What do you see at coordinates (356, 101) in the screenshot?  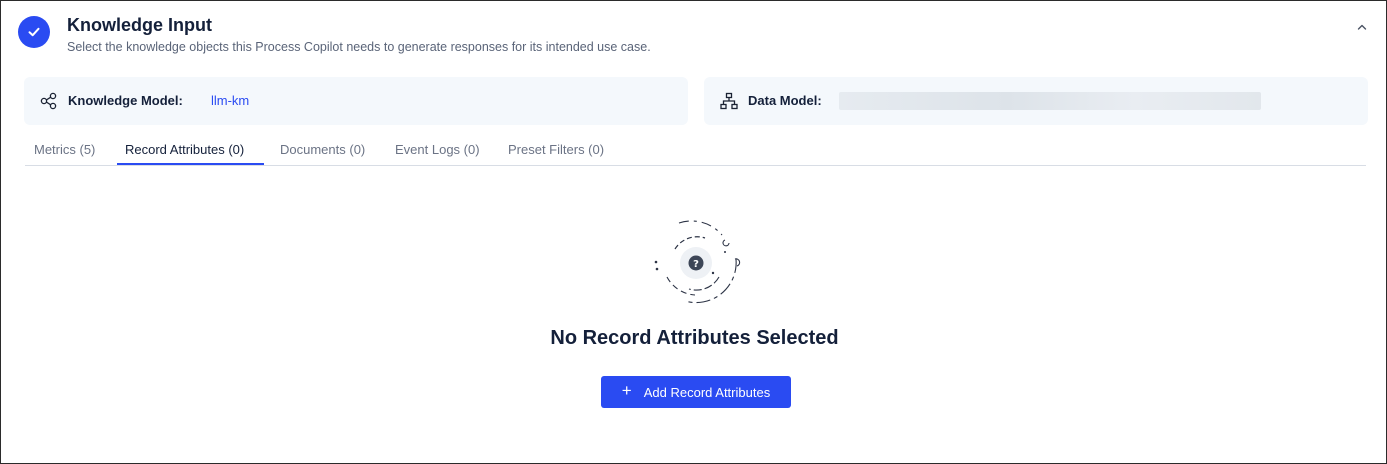 I see `knowledge-model-card: Knowledge Model: llm-km` at bounding box center [356, 101].